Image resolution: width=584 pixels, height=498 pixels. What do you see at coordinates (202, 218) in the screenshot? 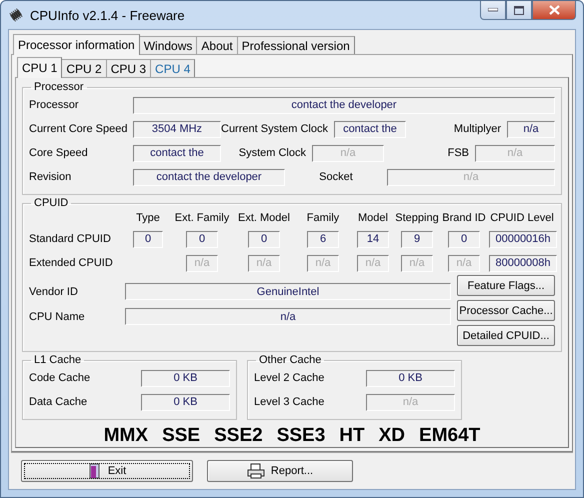
I see `column-header: Ext. Family` at bounding box center [202, 218].